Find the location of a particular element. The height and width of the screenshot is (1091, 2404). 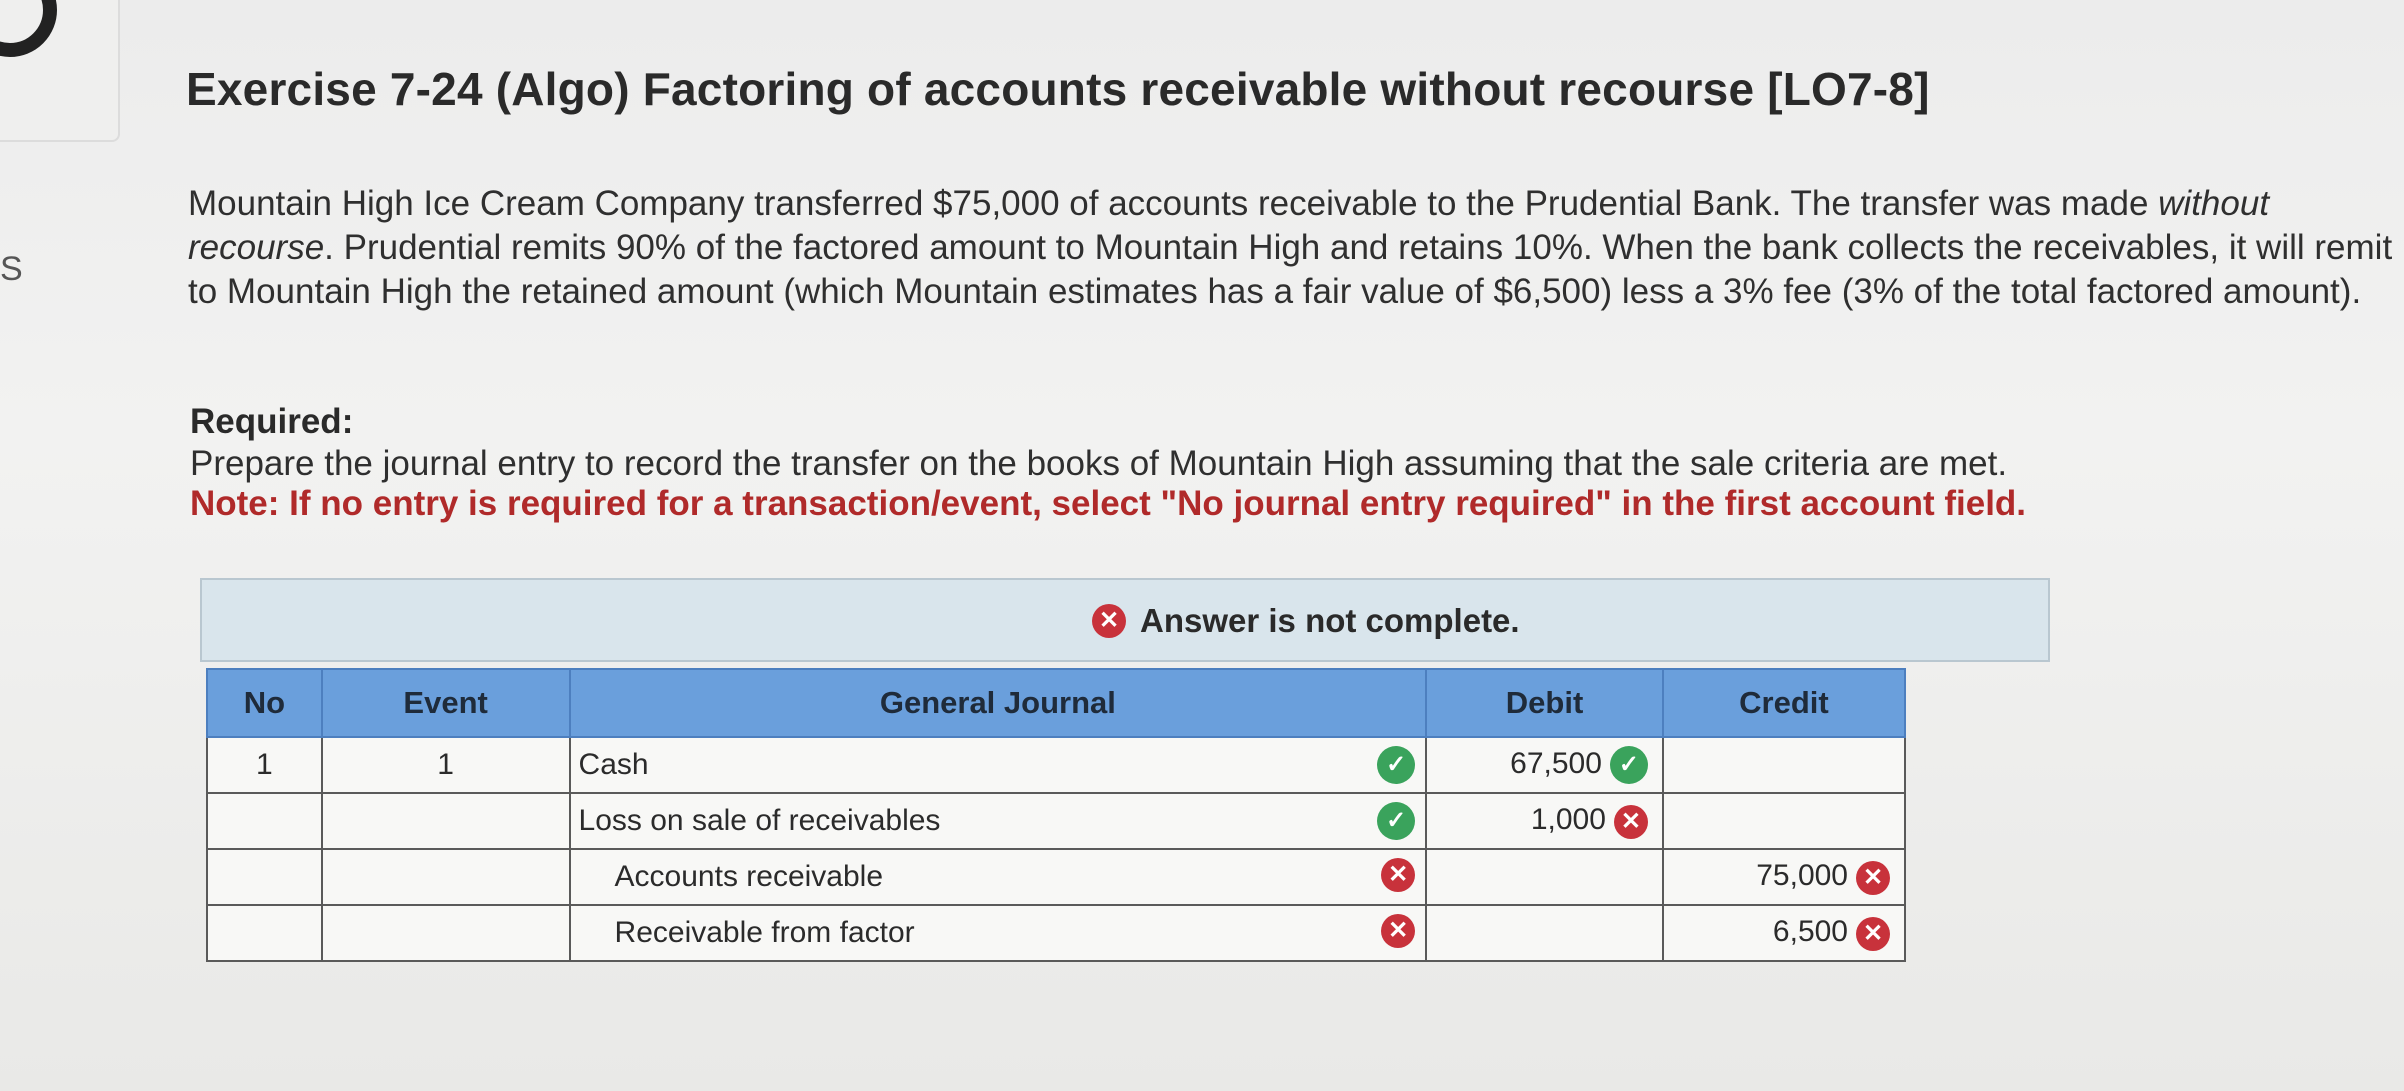

table-row: Receivable from factor ✕ 6,500 ✕ is located at coordinates (1056, 933).